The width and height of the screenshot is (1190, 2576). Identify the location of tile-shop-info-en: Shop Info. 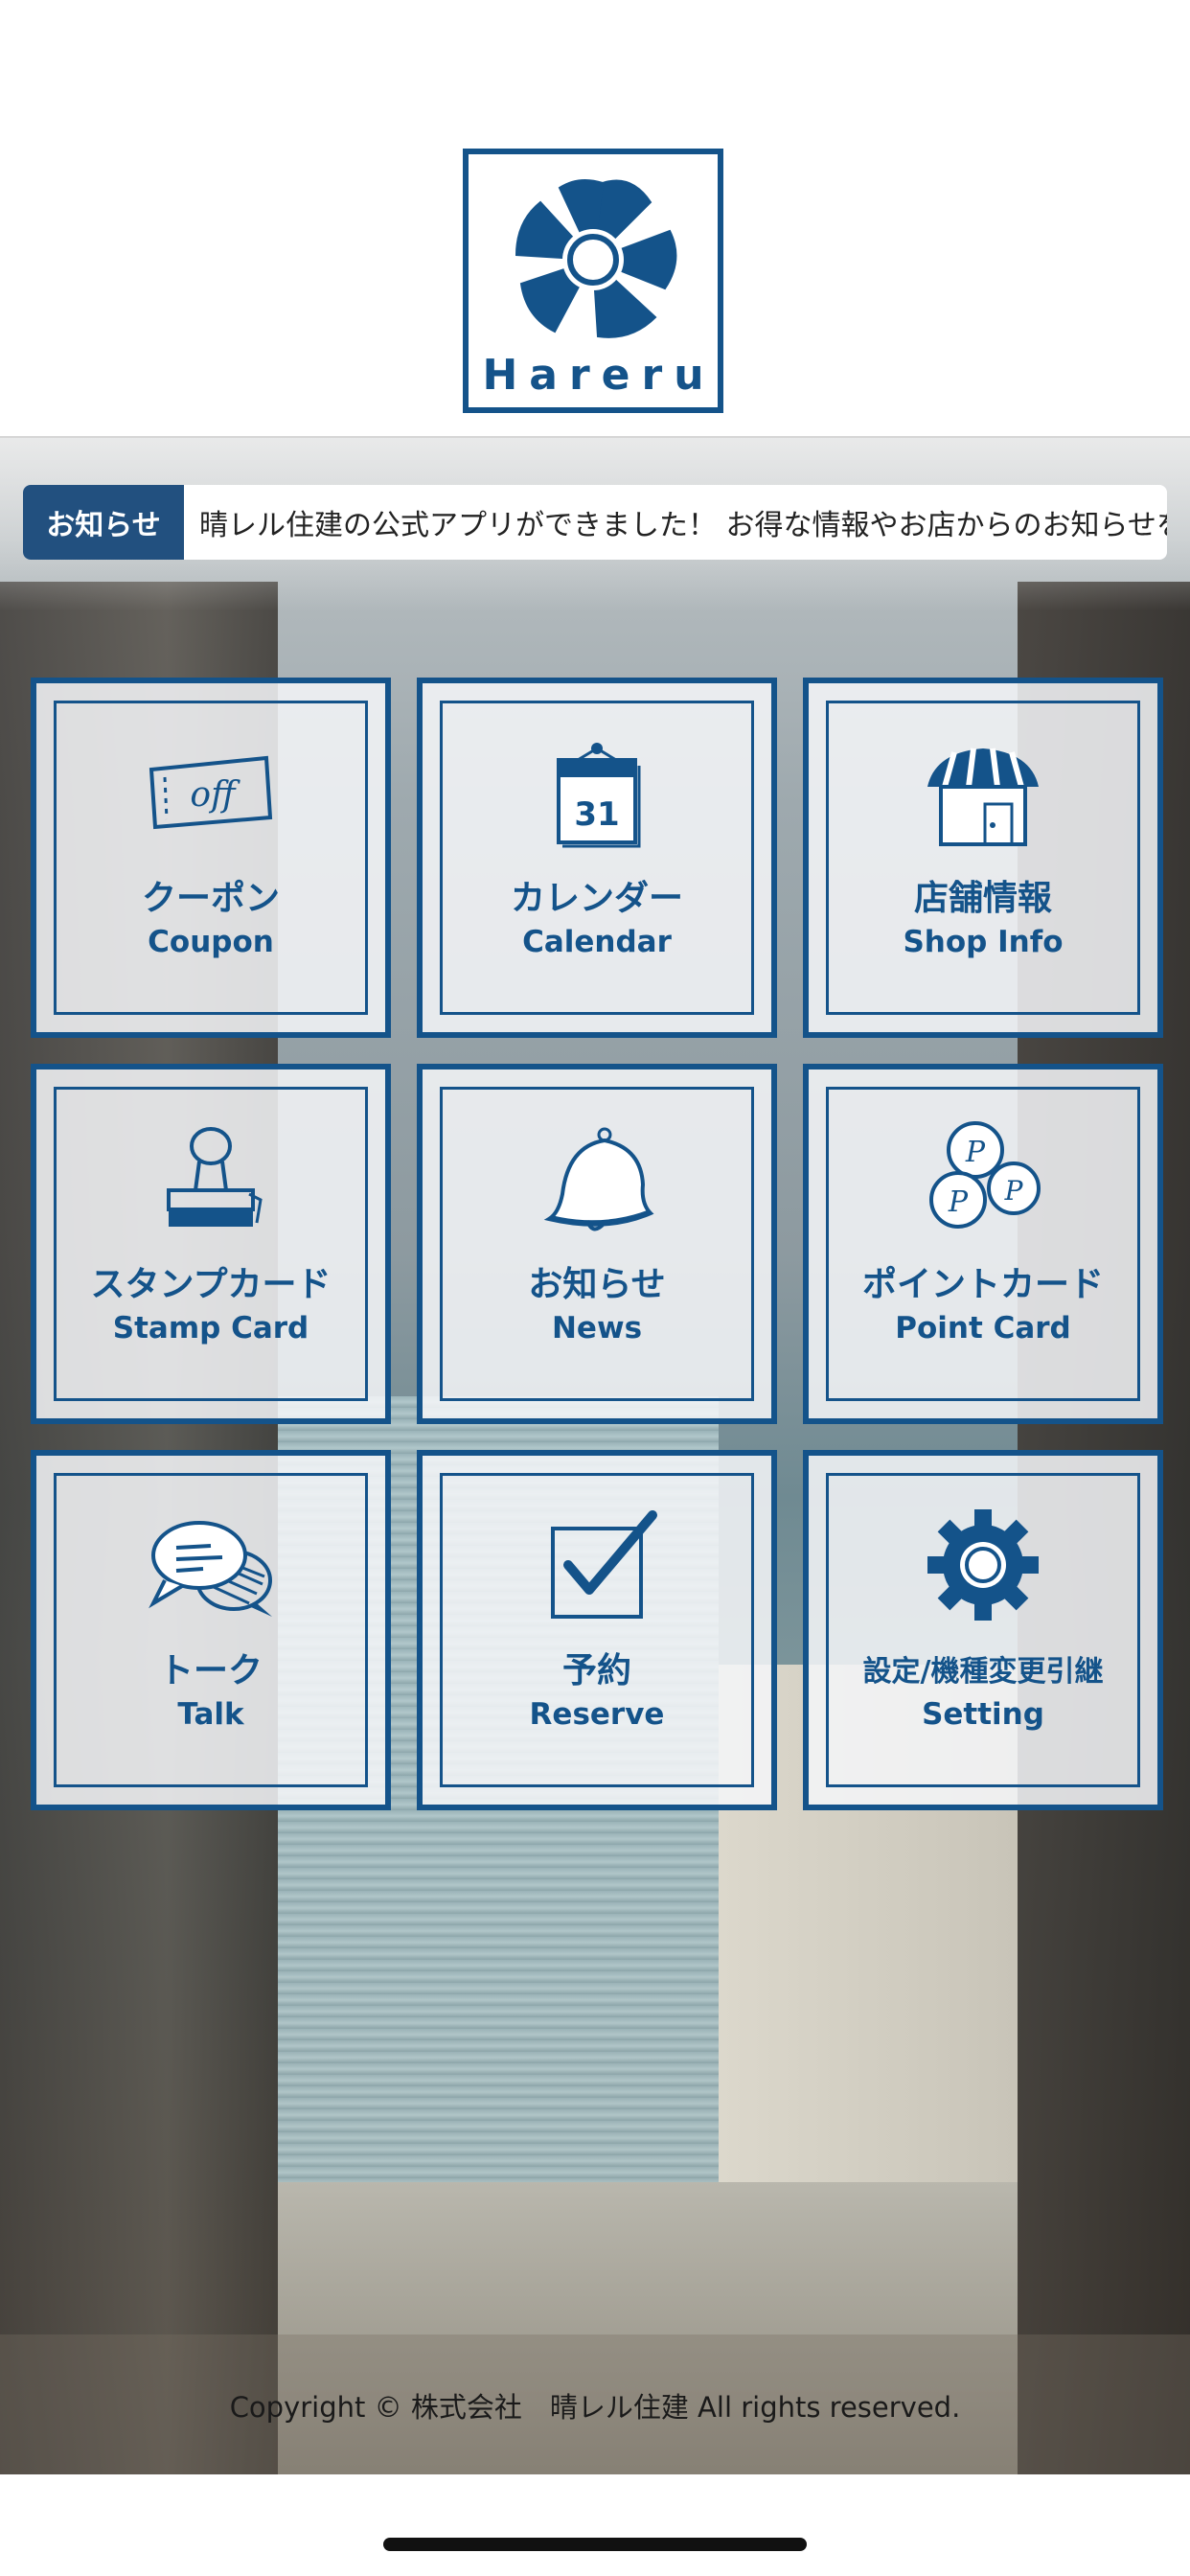
(984, 942).